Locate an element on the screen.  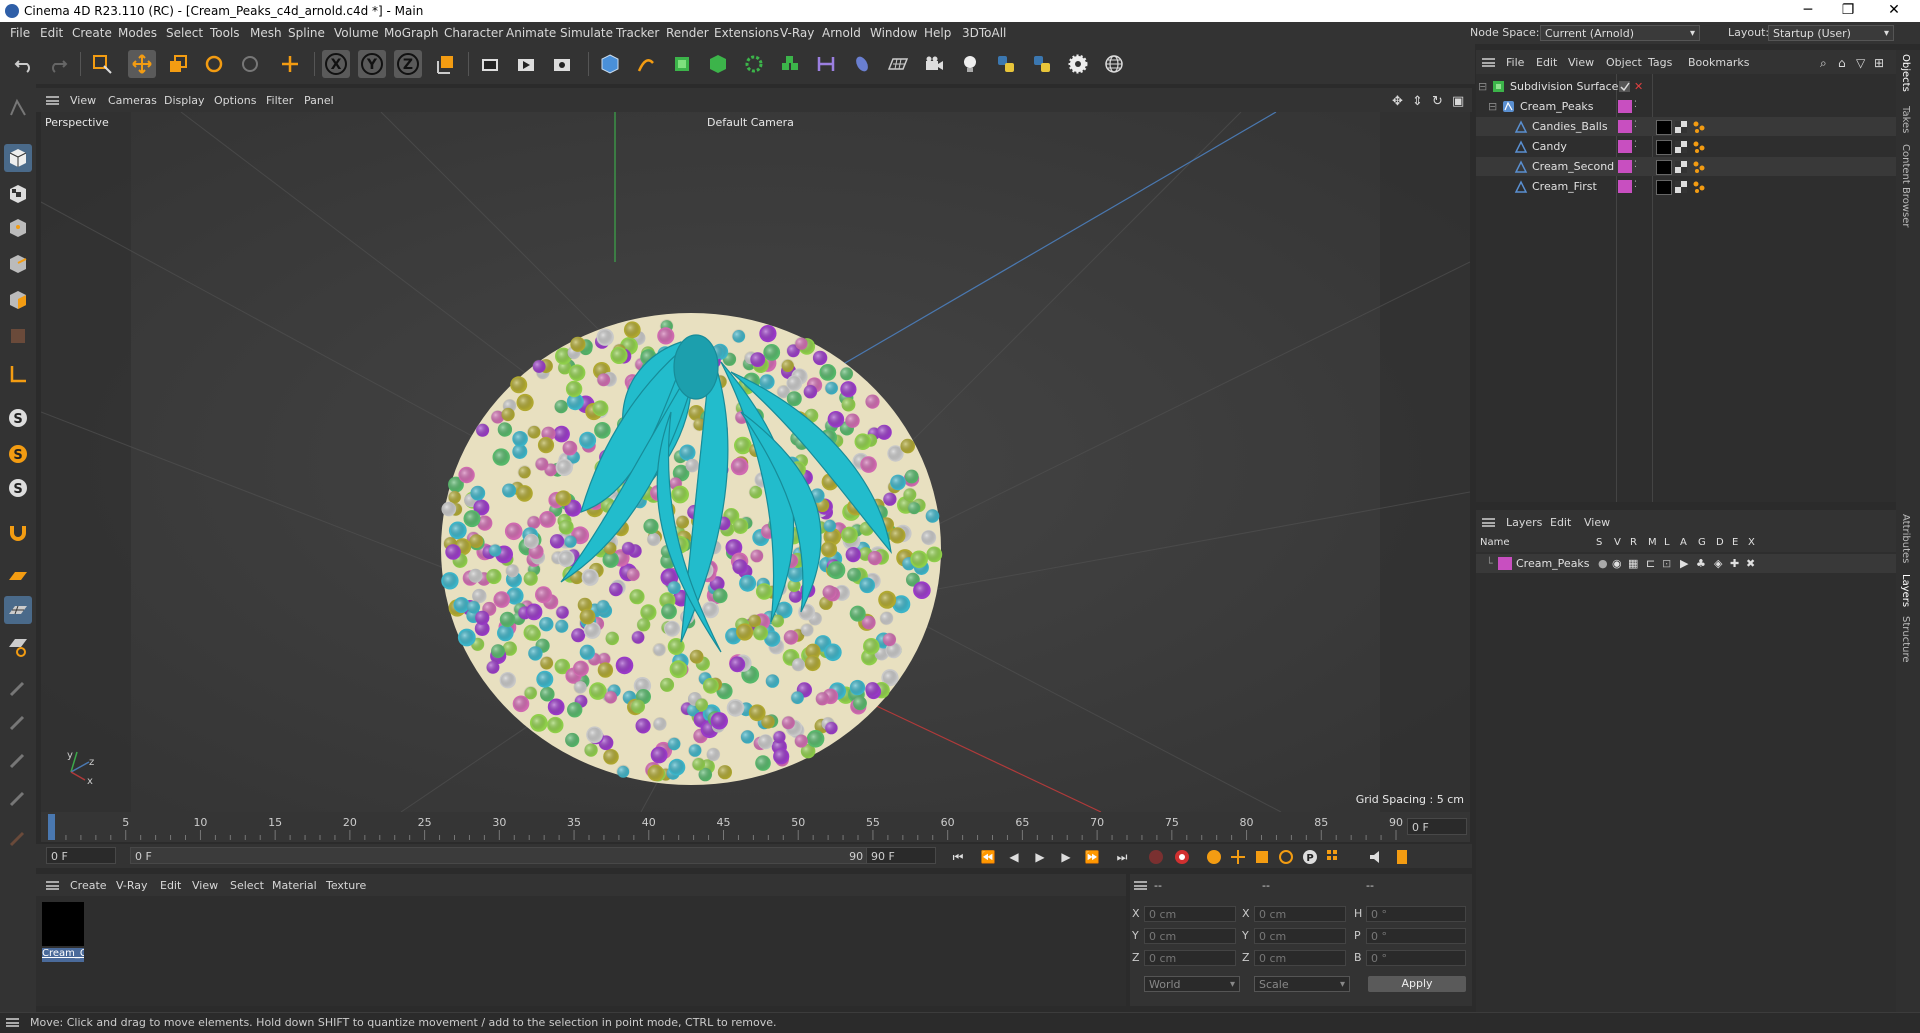
coordinate-system-button is located at coordinates (446, 64).